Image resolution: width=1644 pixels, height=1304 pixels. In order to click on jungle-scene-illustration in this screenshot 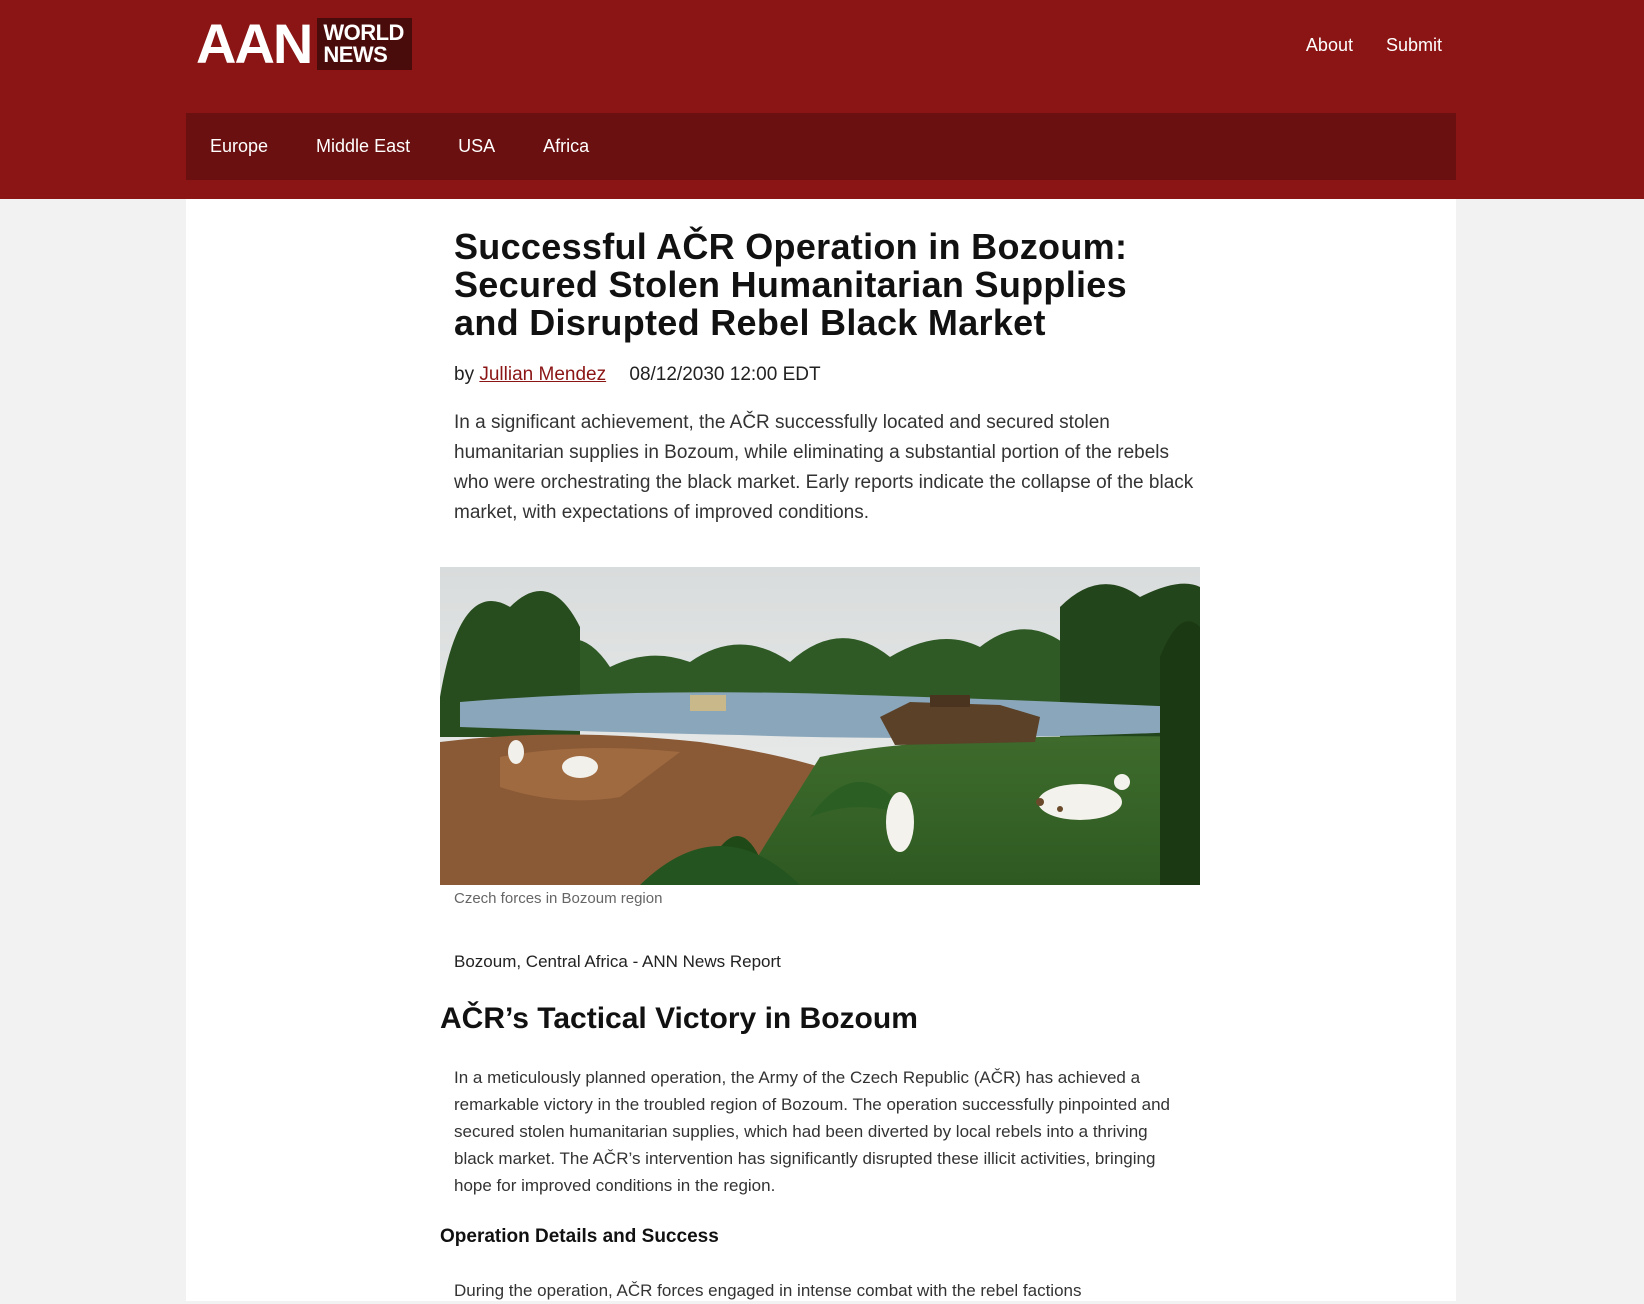, I will do `click(820, 726)`.